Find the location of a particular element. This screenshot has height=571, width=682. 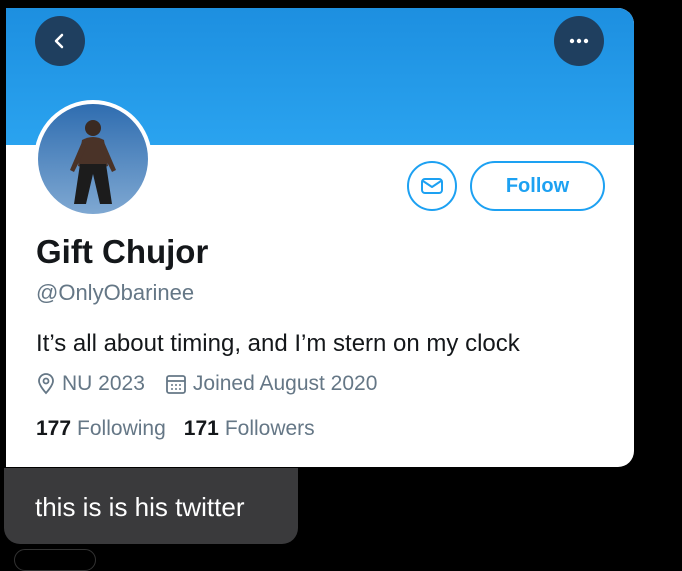

more-horizontal-icon is located at coordinates (579, 41).